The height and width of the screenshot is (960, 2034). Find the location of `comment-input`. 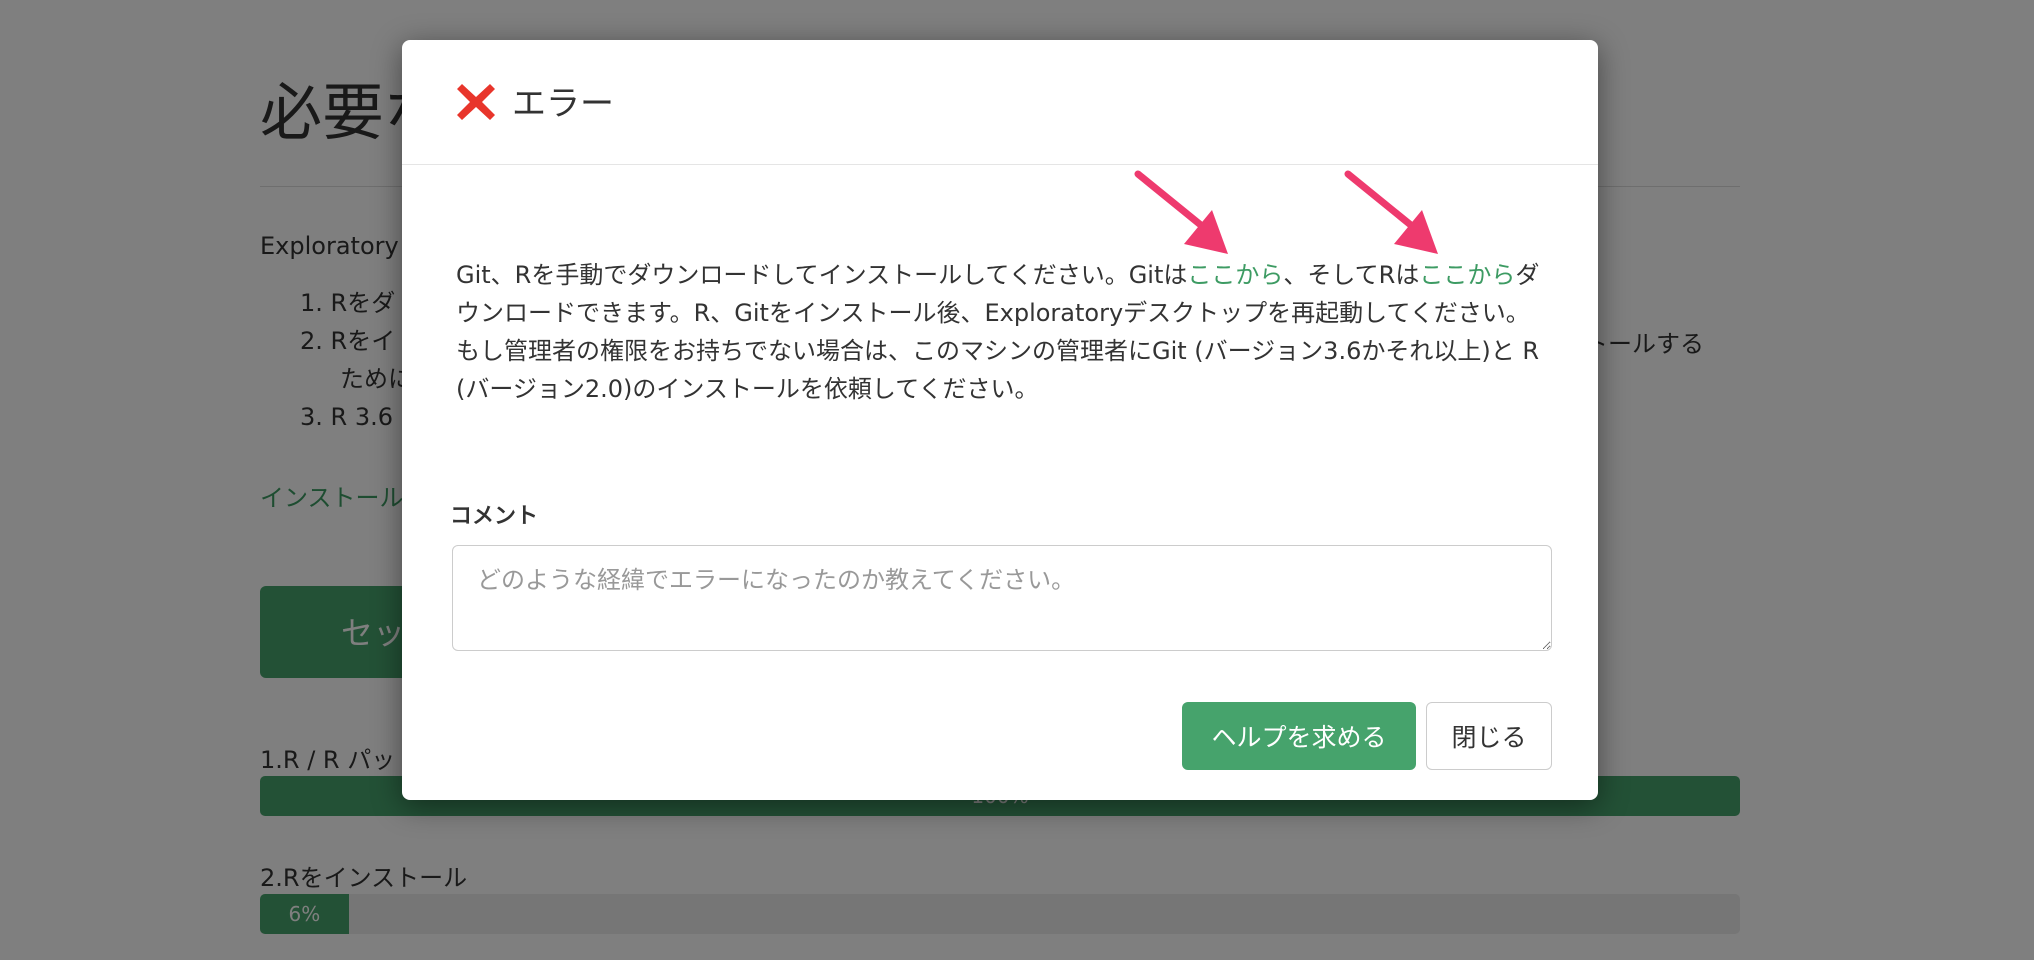

comment-input is located at coordinates (1002, 598).